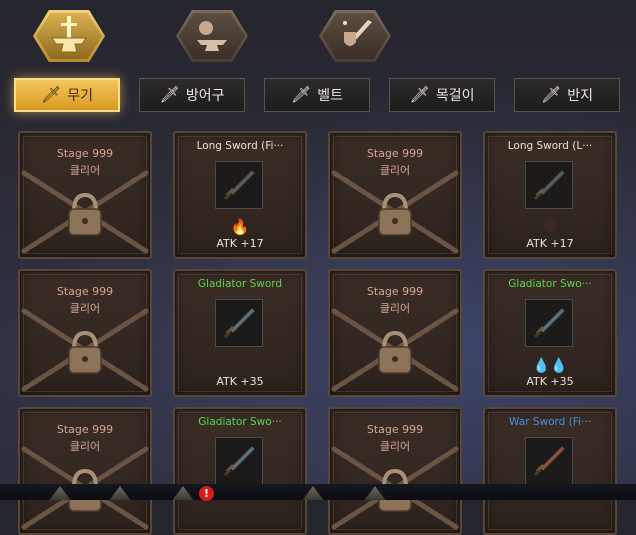 The height and width of the screenshot is (535, 636). I want to click on category-weapon-forge, so click(69, 36).